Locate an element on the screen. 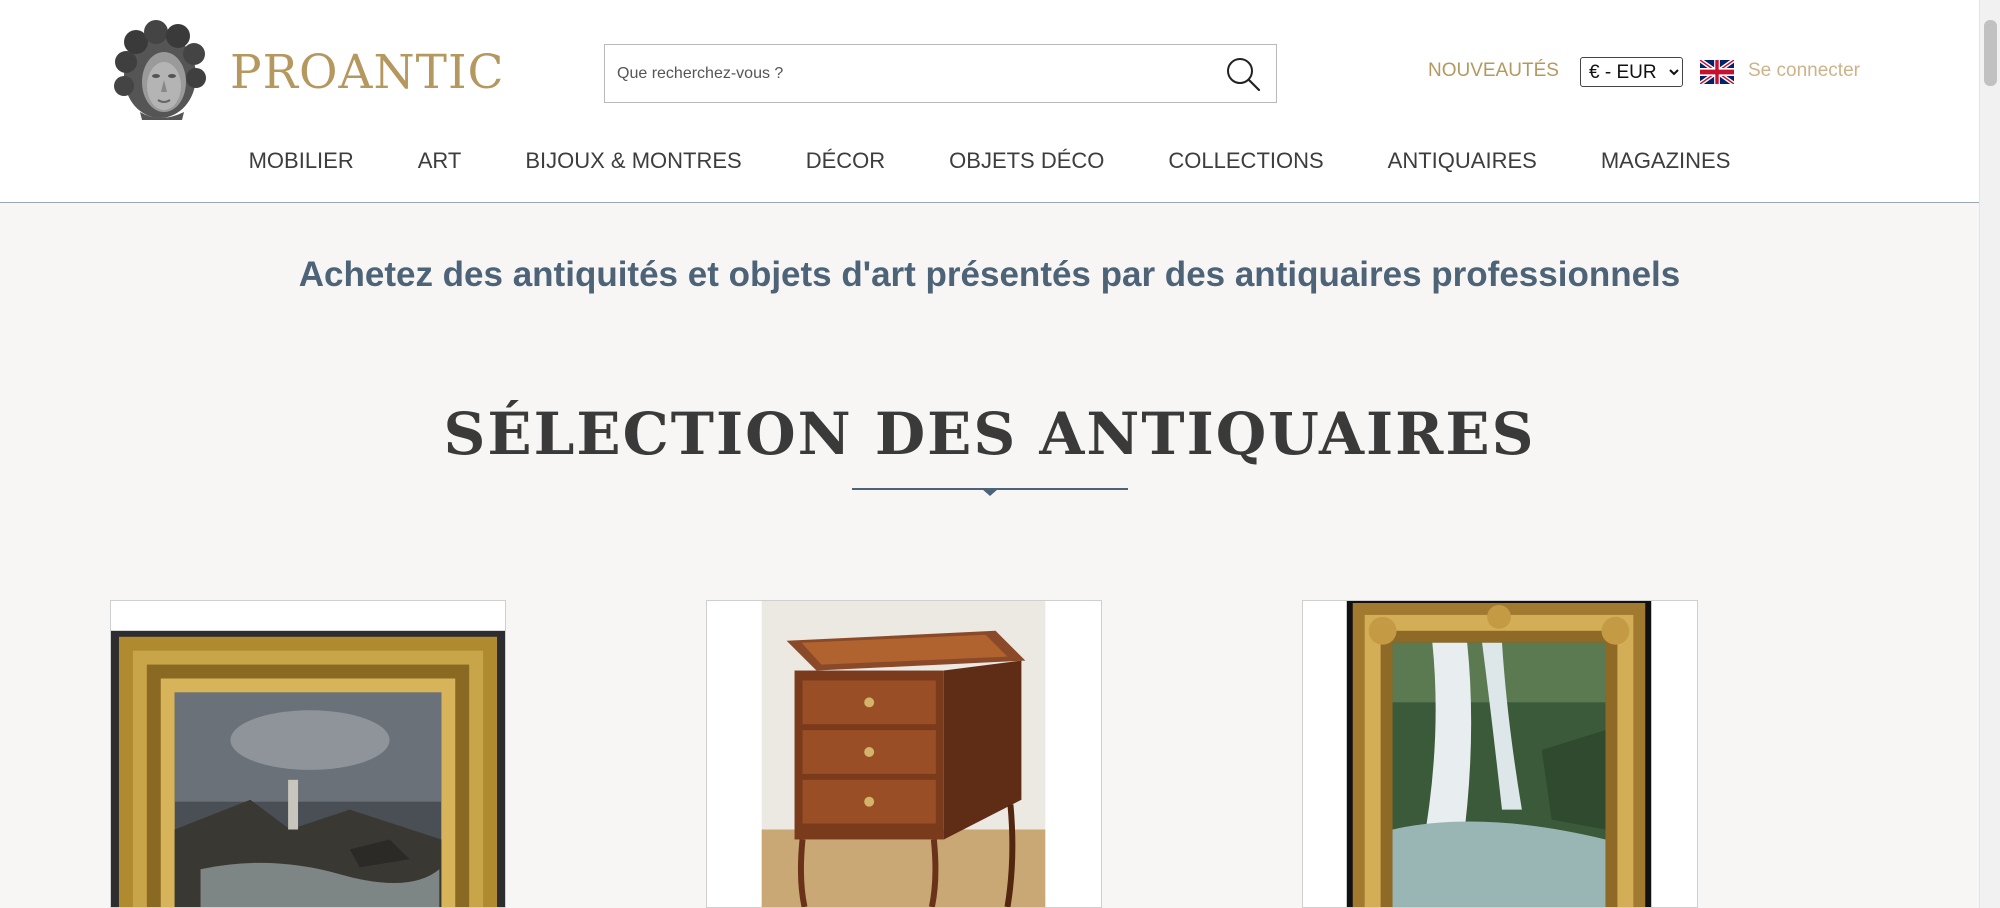 This screenshot has width=2000, height=908. nav-item-collections: COLLECTIONS is located at coordinates (1245, 161).